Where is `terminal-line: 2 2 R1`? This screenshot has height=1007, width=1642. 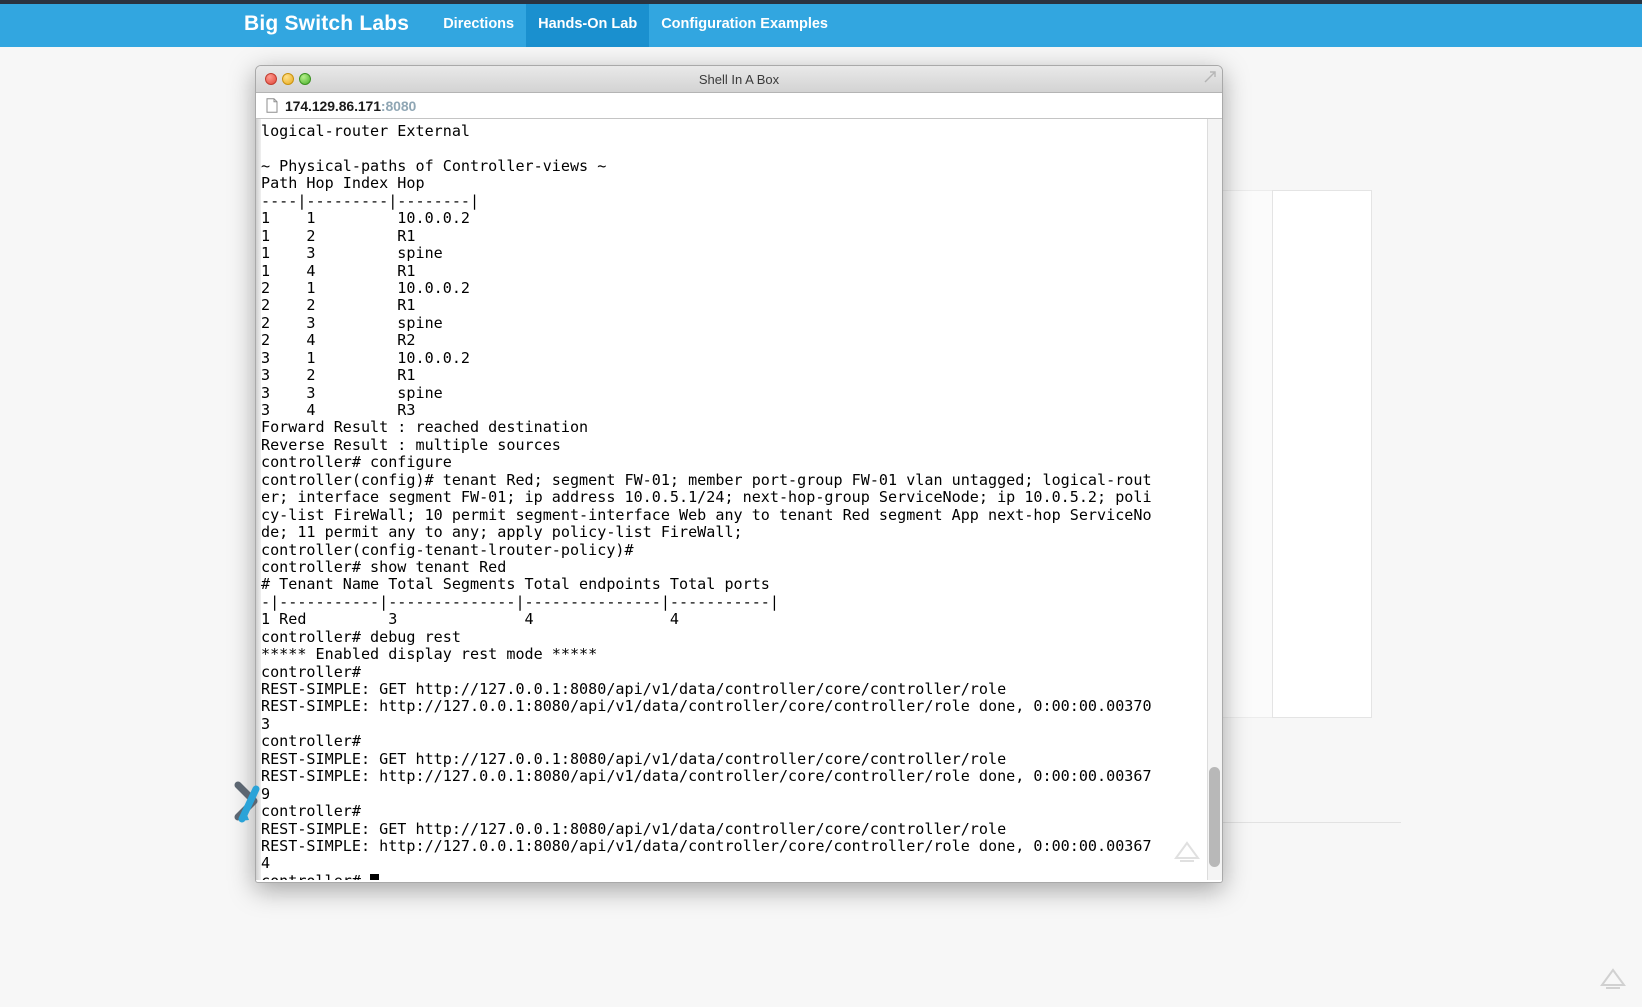 terminal-line: 2 2 R1 is located at coordinates (338, 305).